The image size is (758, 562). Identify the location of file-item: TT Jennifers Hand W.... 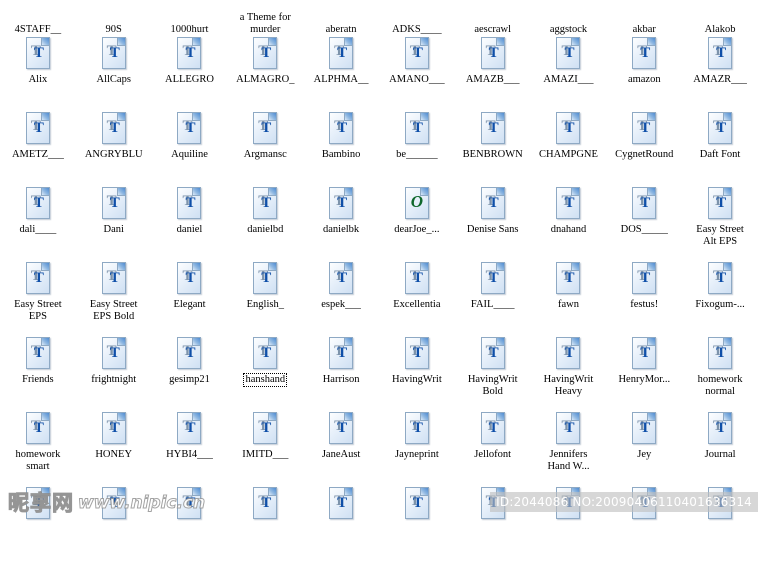
(569, 449).